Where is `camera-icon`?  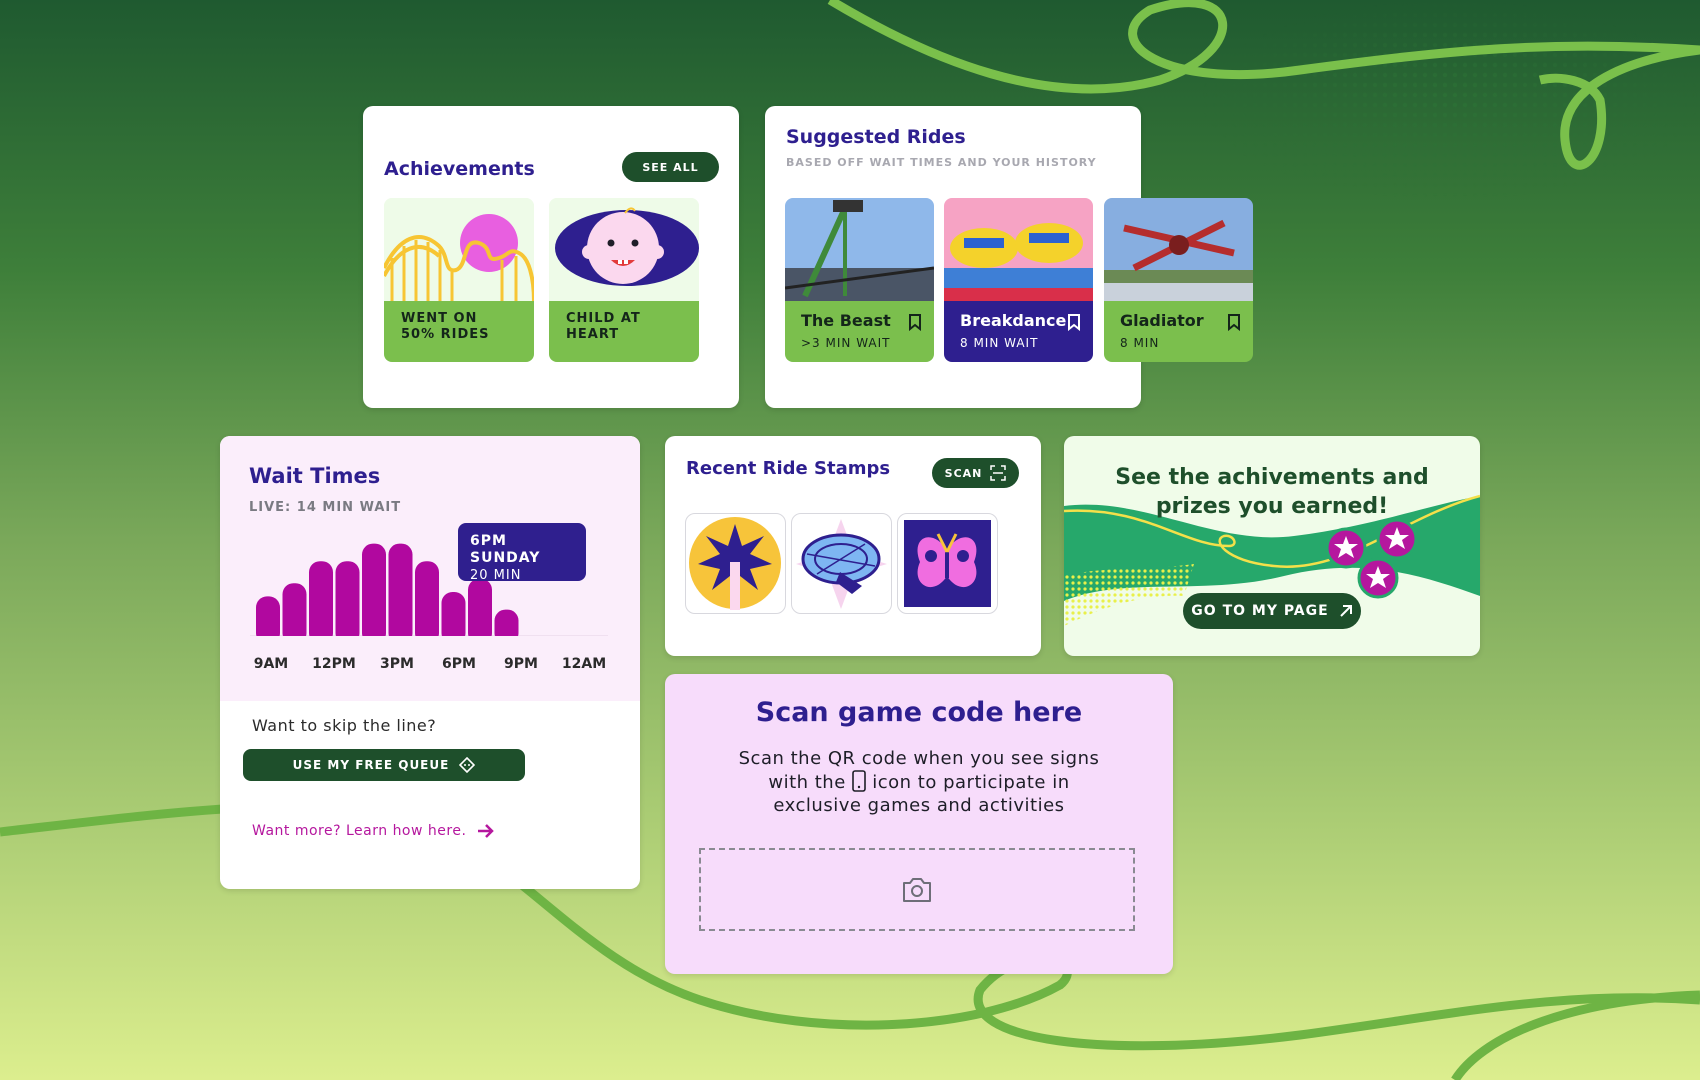 camera-icon is located at coordinates (917, 889).